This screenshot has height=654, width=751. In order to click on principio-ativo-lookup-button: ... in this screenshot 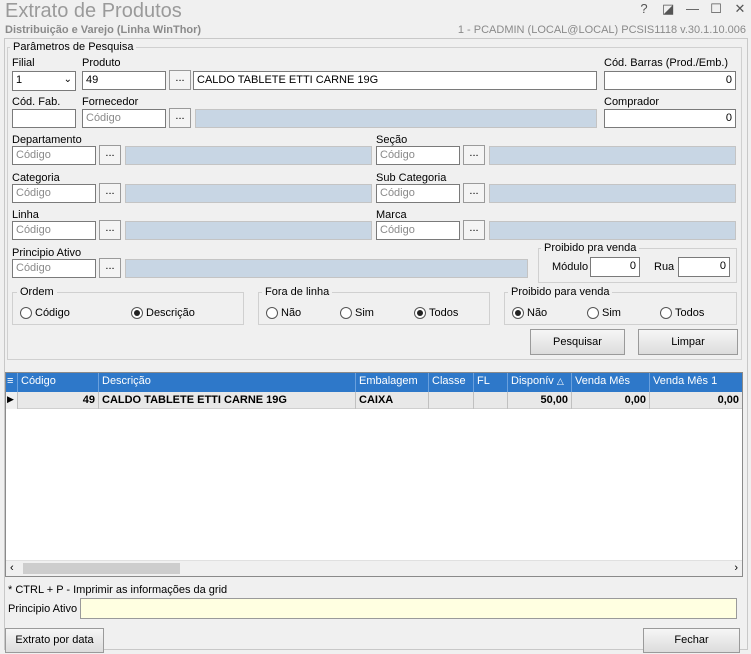, I will do `click(110, 268)`.